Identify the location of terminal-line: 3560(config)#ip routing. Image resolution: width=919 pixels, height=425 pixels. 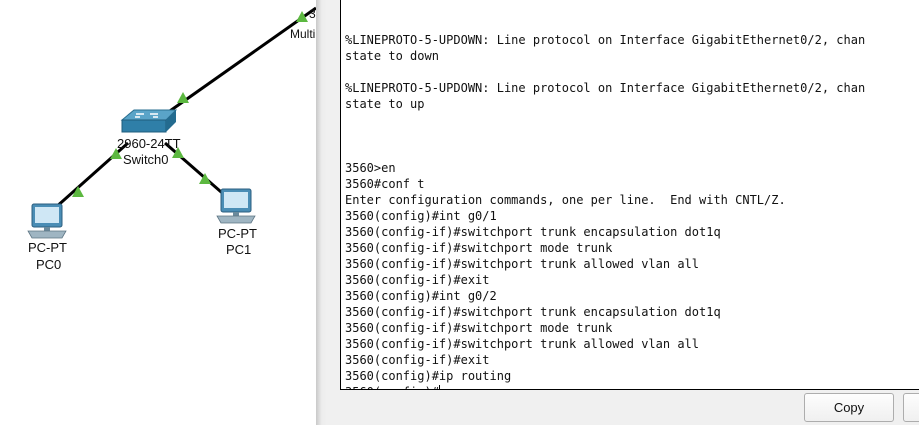
(428, 376).